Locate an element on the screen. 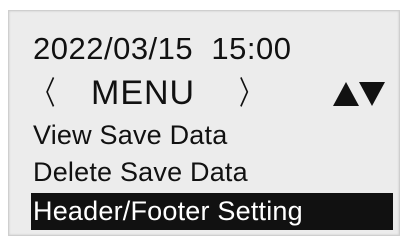  menu-item-view-save-data: View Save Data is located at coordinates (212, 135).